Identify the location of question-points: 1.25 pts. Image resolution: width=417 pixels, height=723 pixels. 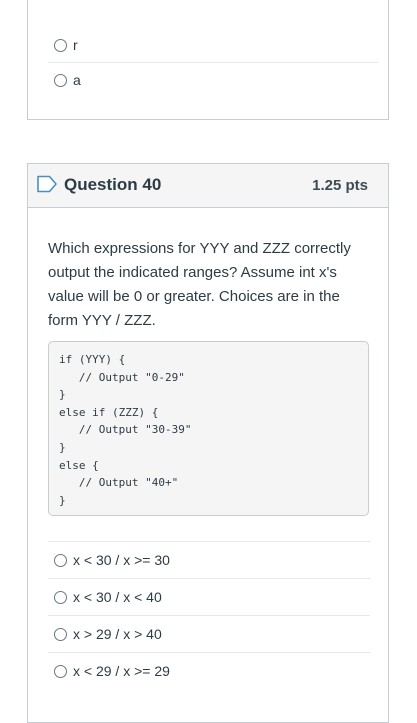
(340, 185).